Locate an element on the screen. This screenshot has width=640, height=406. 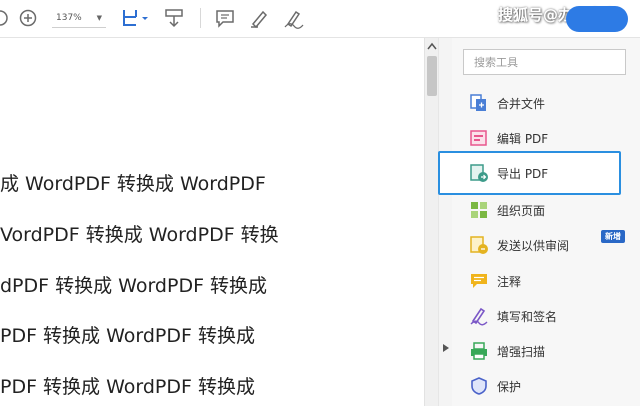
toolbar-divider is located at coordinates (200, 18).